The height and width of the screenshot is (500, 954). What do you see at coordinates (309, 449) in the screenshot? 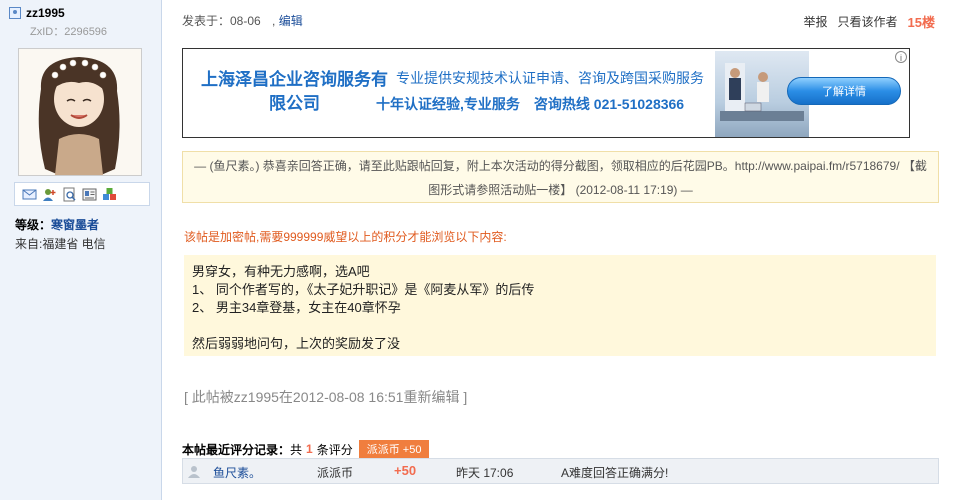
I see `rating-count: 1` at bounding box center [309, 449].